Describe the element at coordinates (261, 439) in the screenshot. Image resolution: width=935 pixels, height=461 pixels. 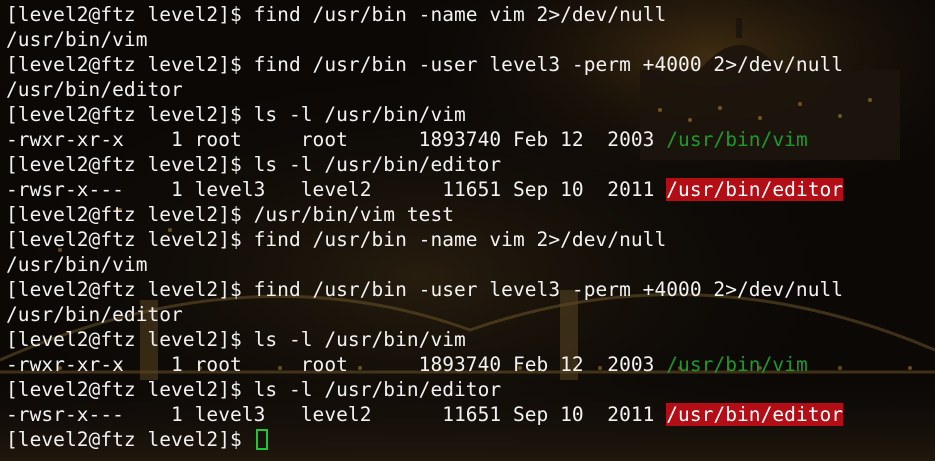
I see `text-cursor` at that location.